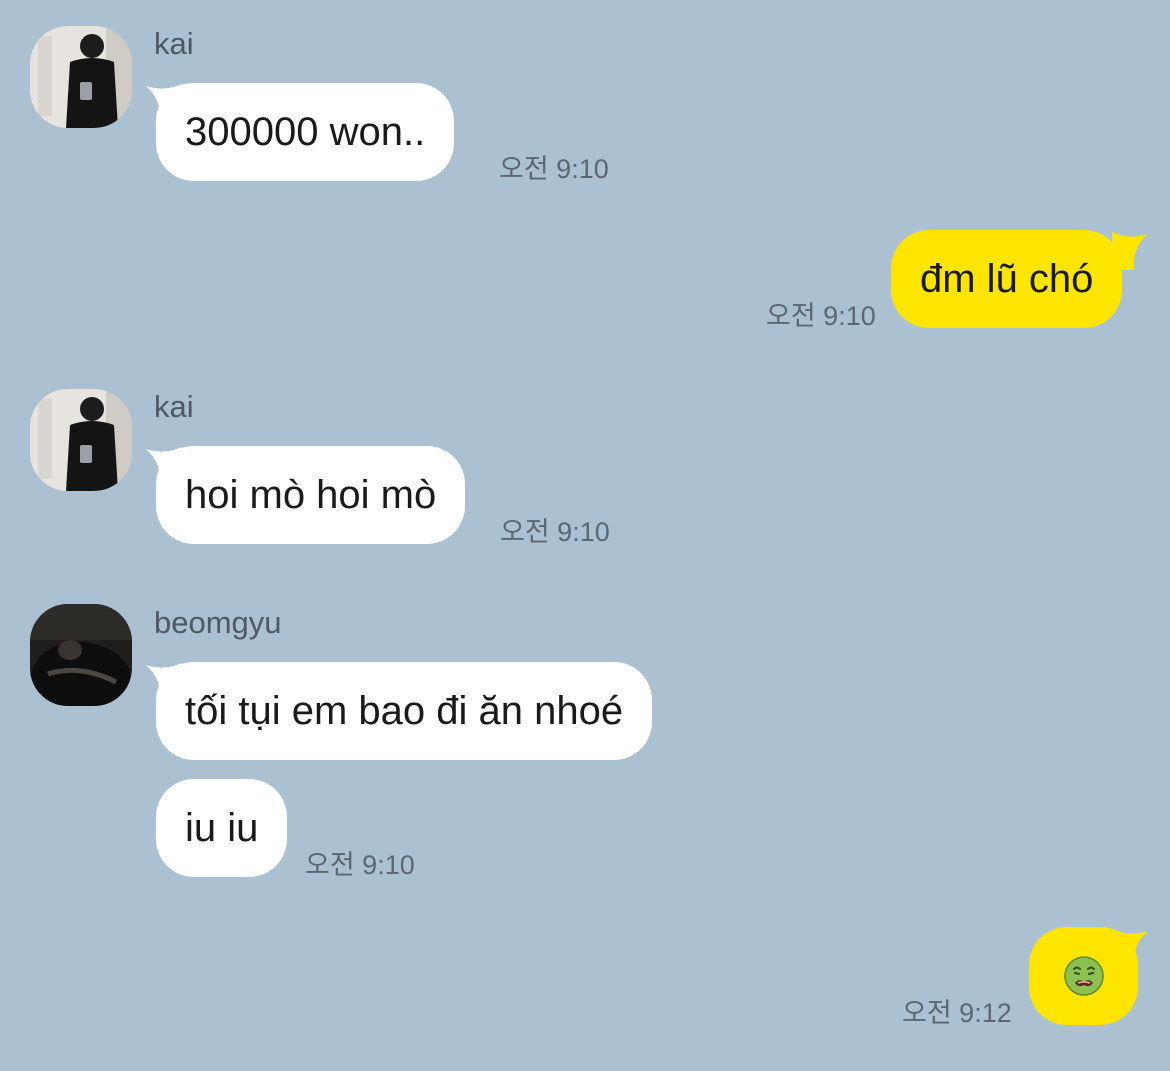  Describe the element at coordinates (222, 828) in the screenshot. I see `message-bubble: iu iu` at that location.